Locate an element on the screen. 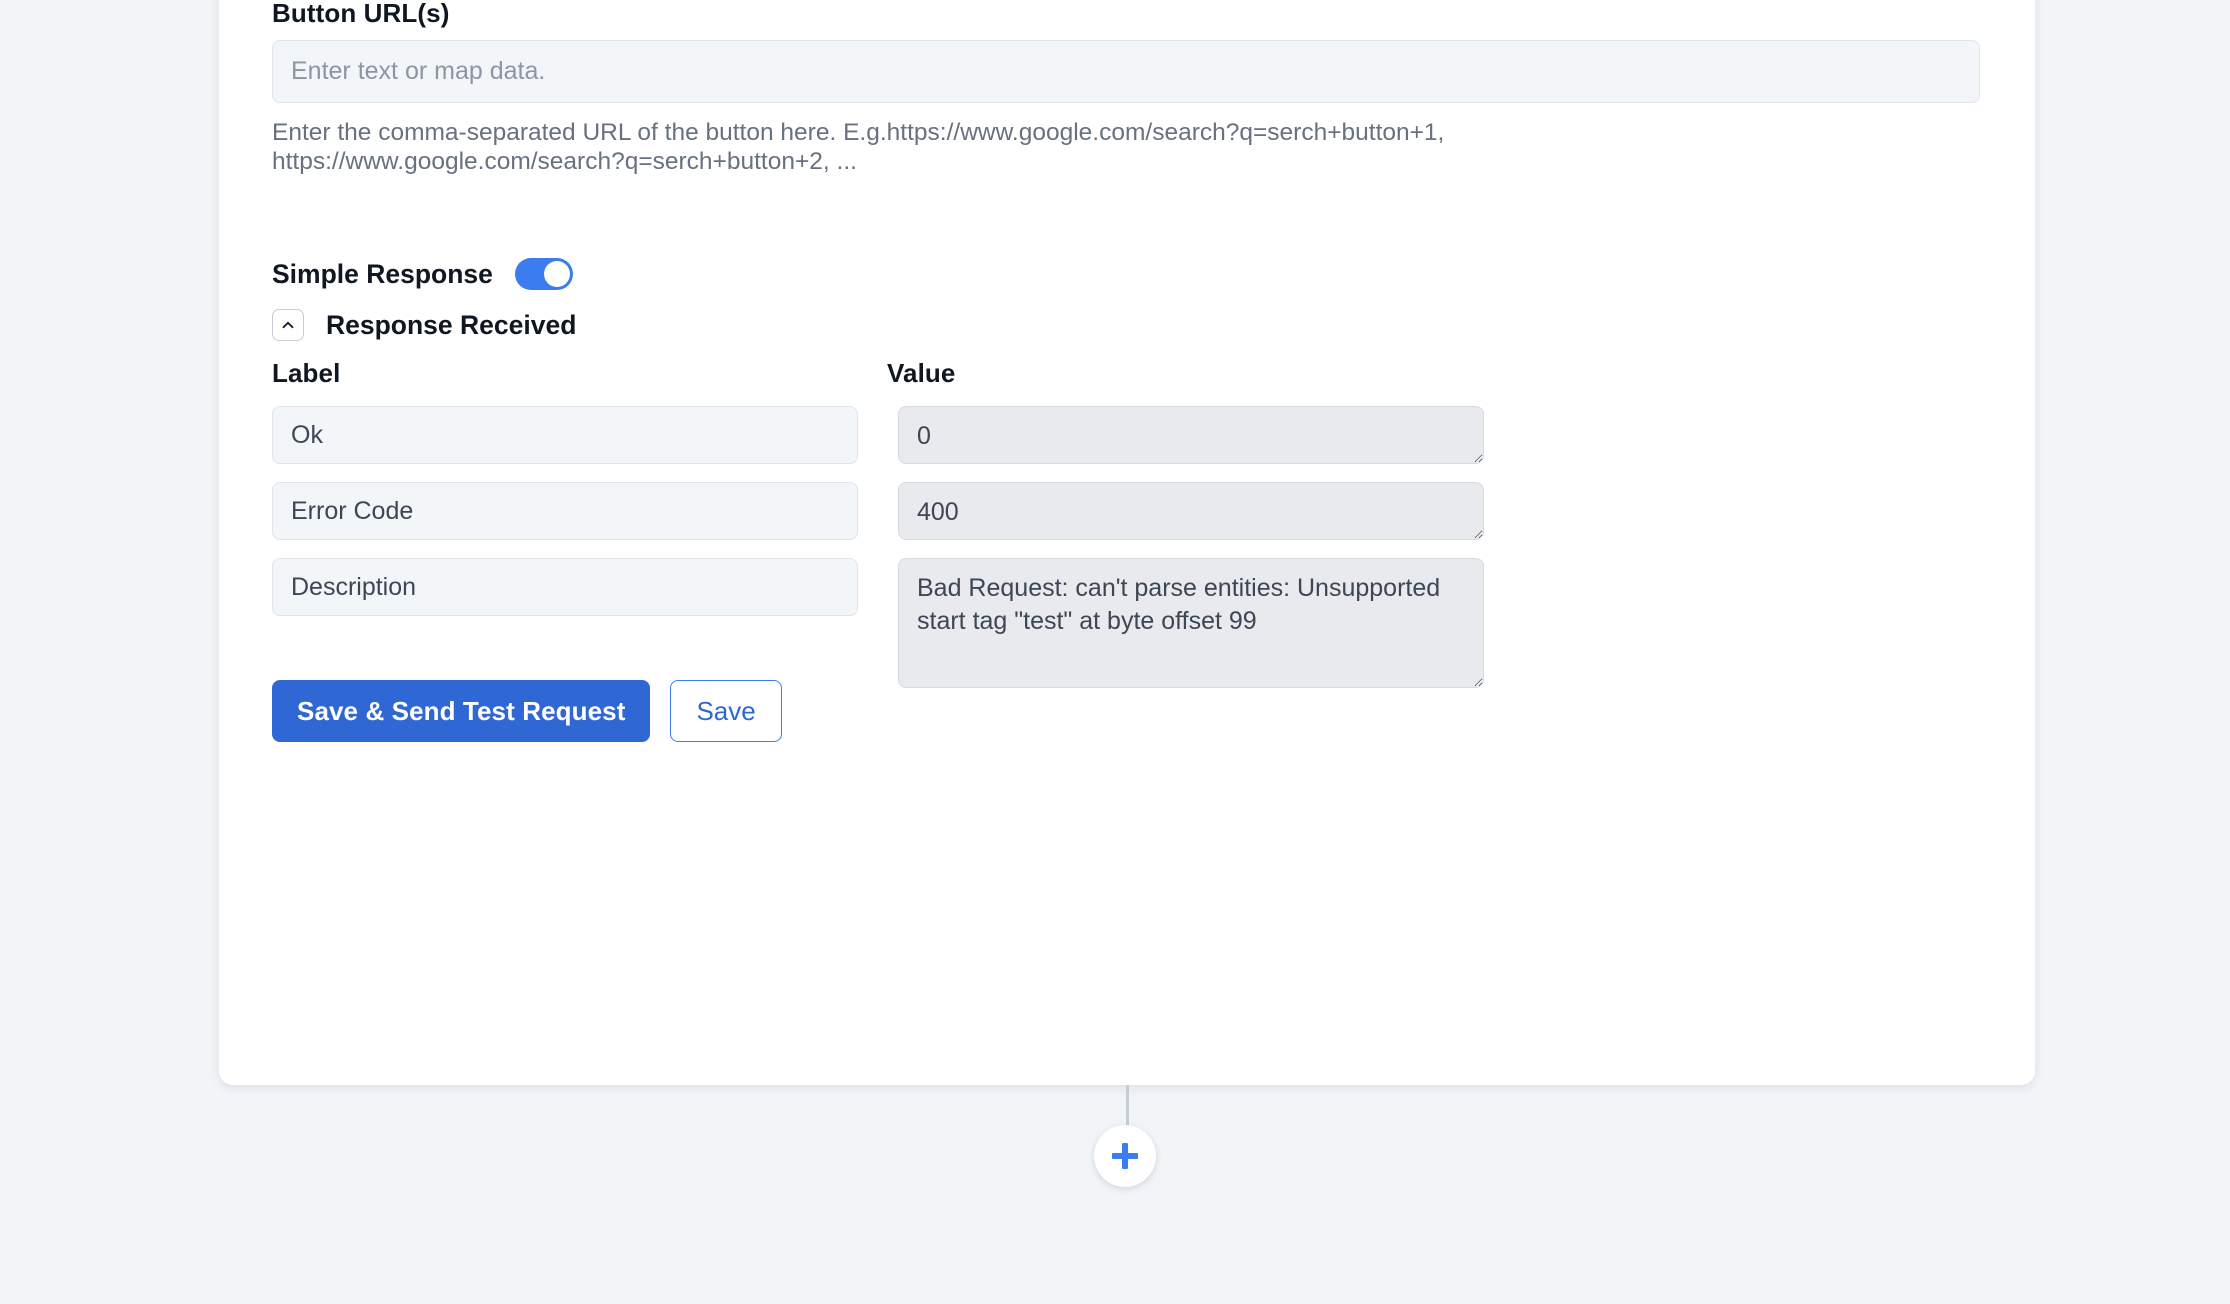 This screenshot has width=2230, height=1304. simple-response-label: Simple Response is located at coordinates (382, 273).